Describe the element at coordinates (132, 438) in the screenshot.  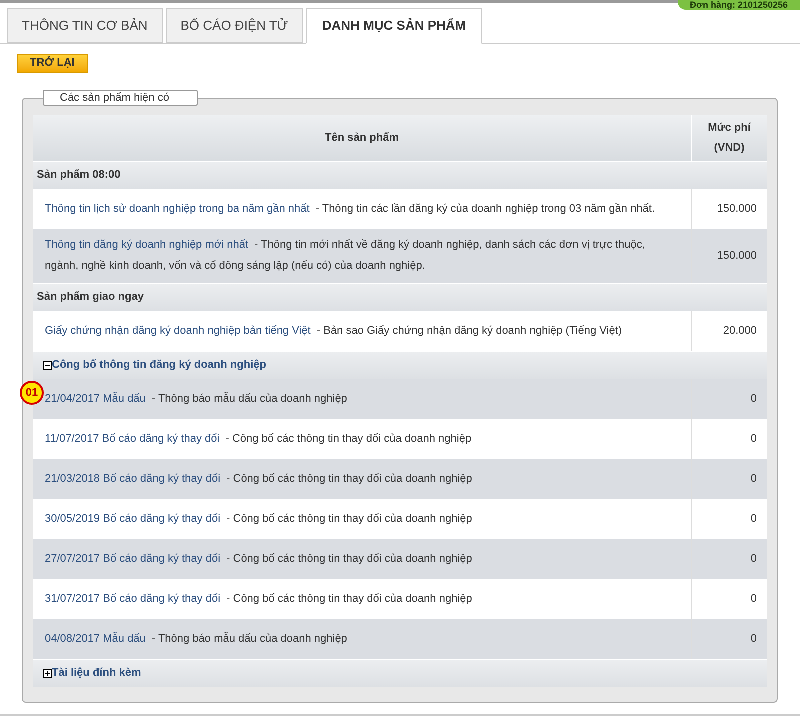
I see `product-link: 11/07/2017 Bố cáo đăng ký thay đổi` at that location.